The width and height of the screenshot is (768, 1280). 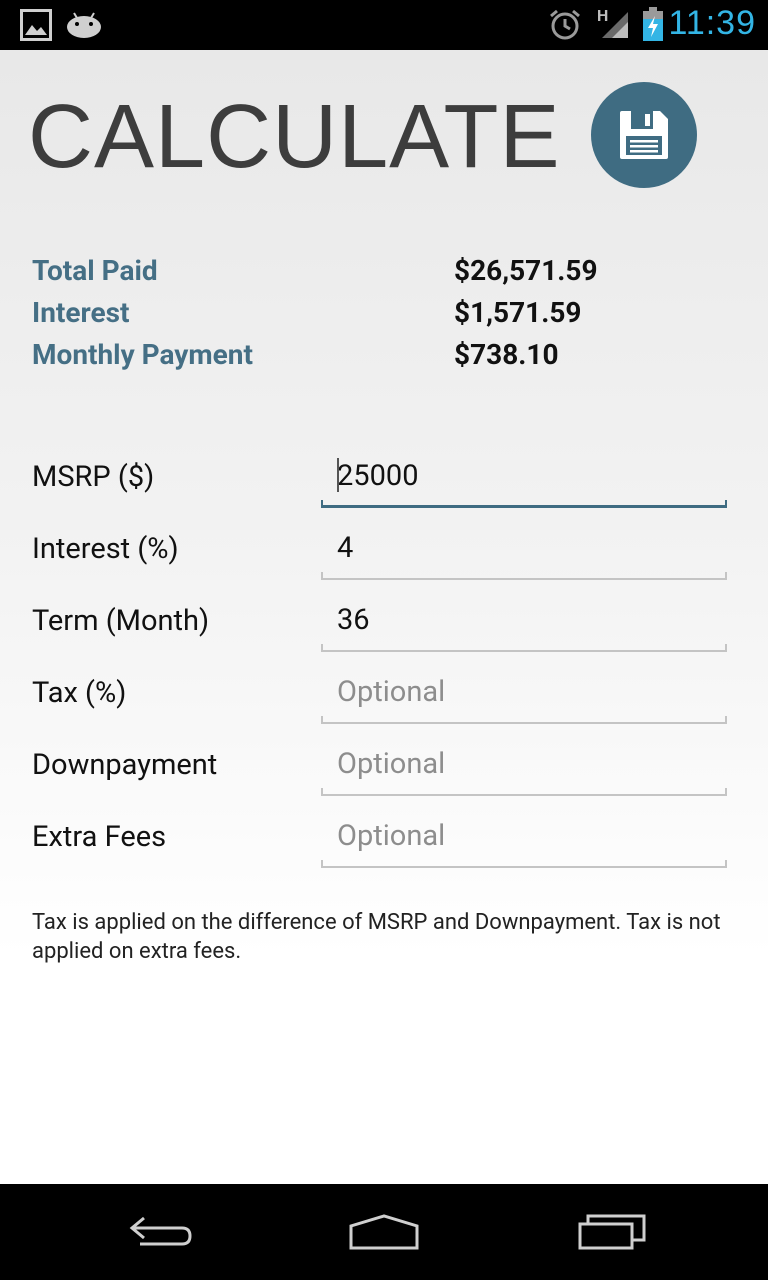 What do you see at coordinates (524, 764) in the screenshot?
I see `downpayment-input` at bounding box center [524, 764].